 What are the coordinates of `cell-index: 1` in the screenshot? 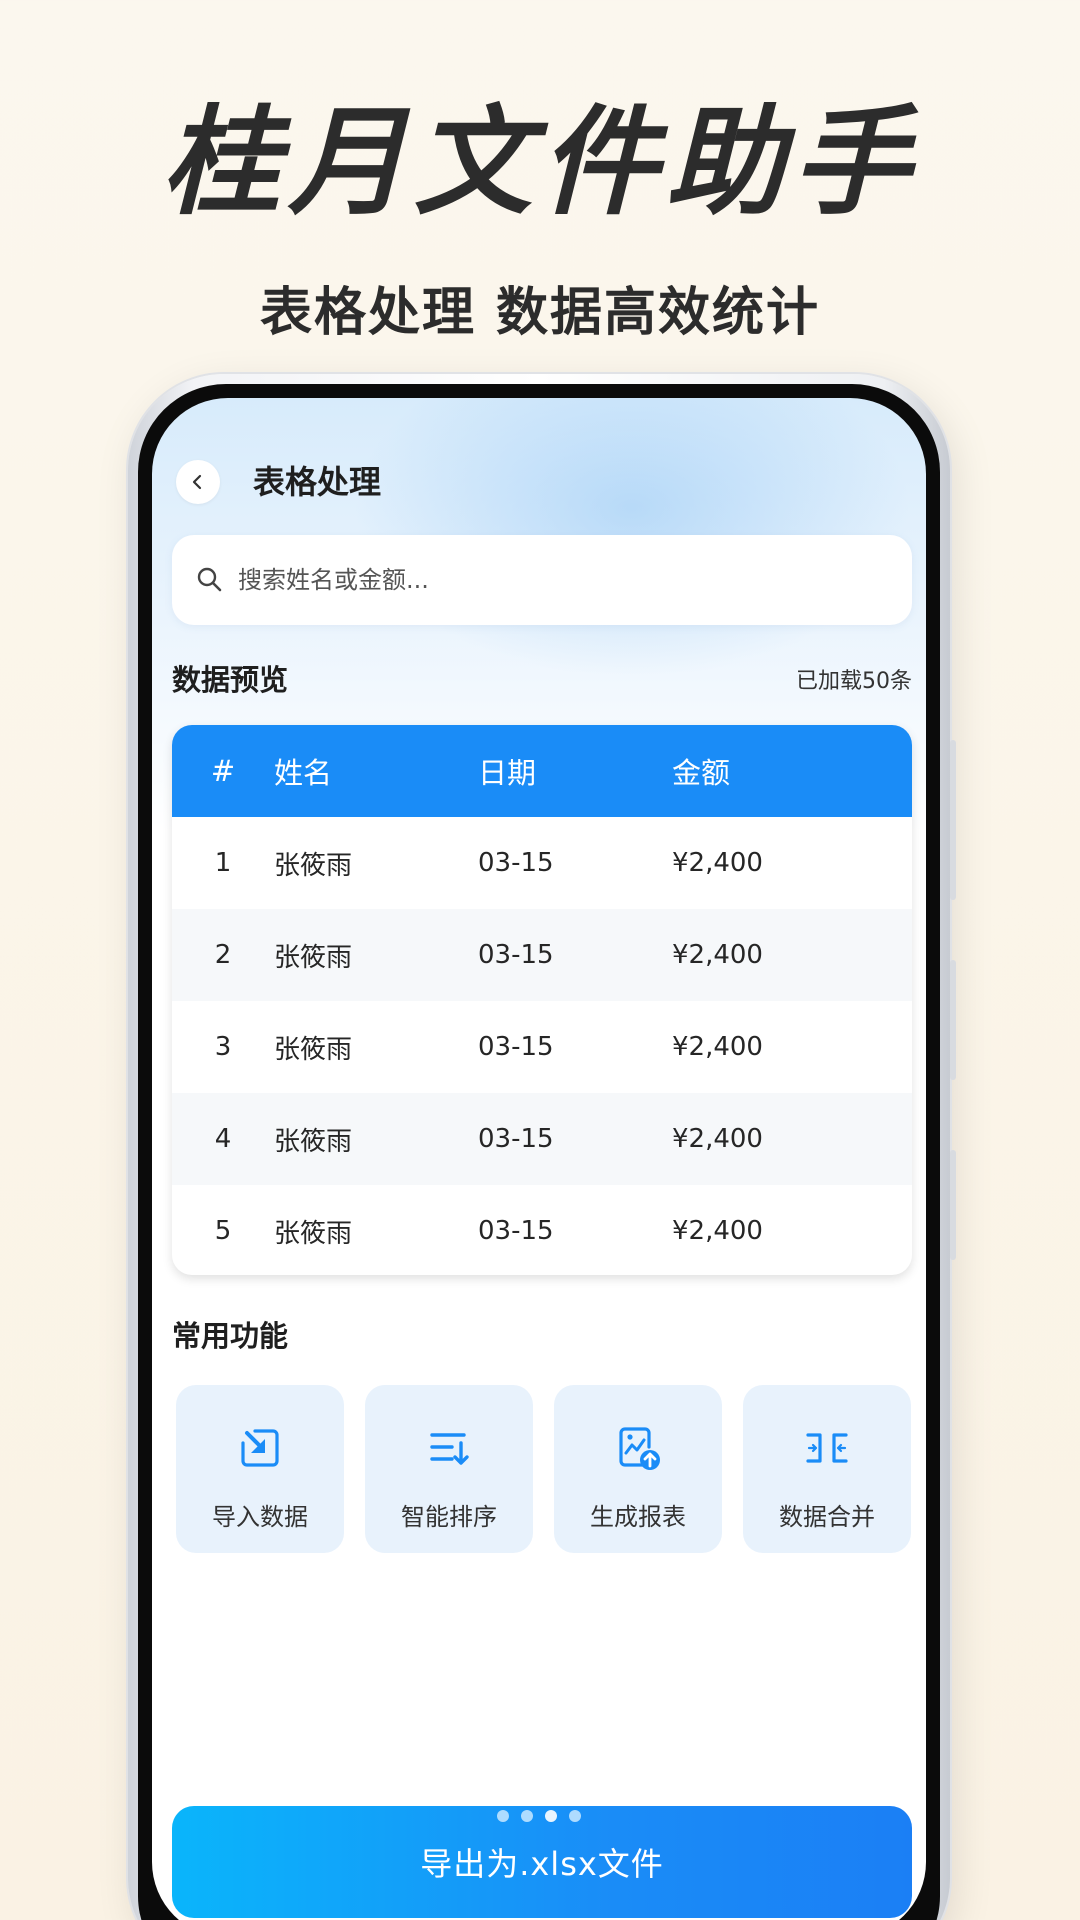 It's located at (223, 863).